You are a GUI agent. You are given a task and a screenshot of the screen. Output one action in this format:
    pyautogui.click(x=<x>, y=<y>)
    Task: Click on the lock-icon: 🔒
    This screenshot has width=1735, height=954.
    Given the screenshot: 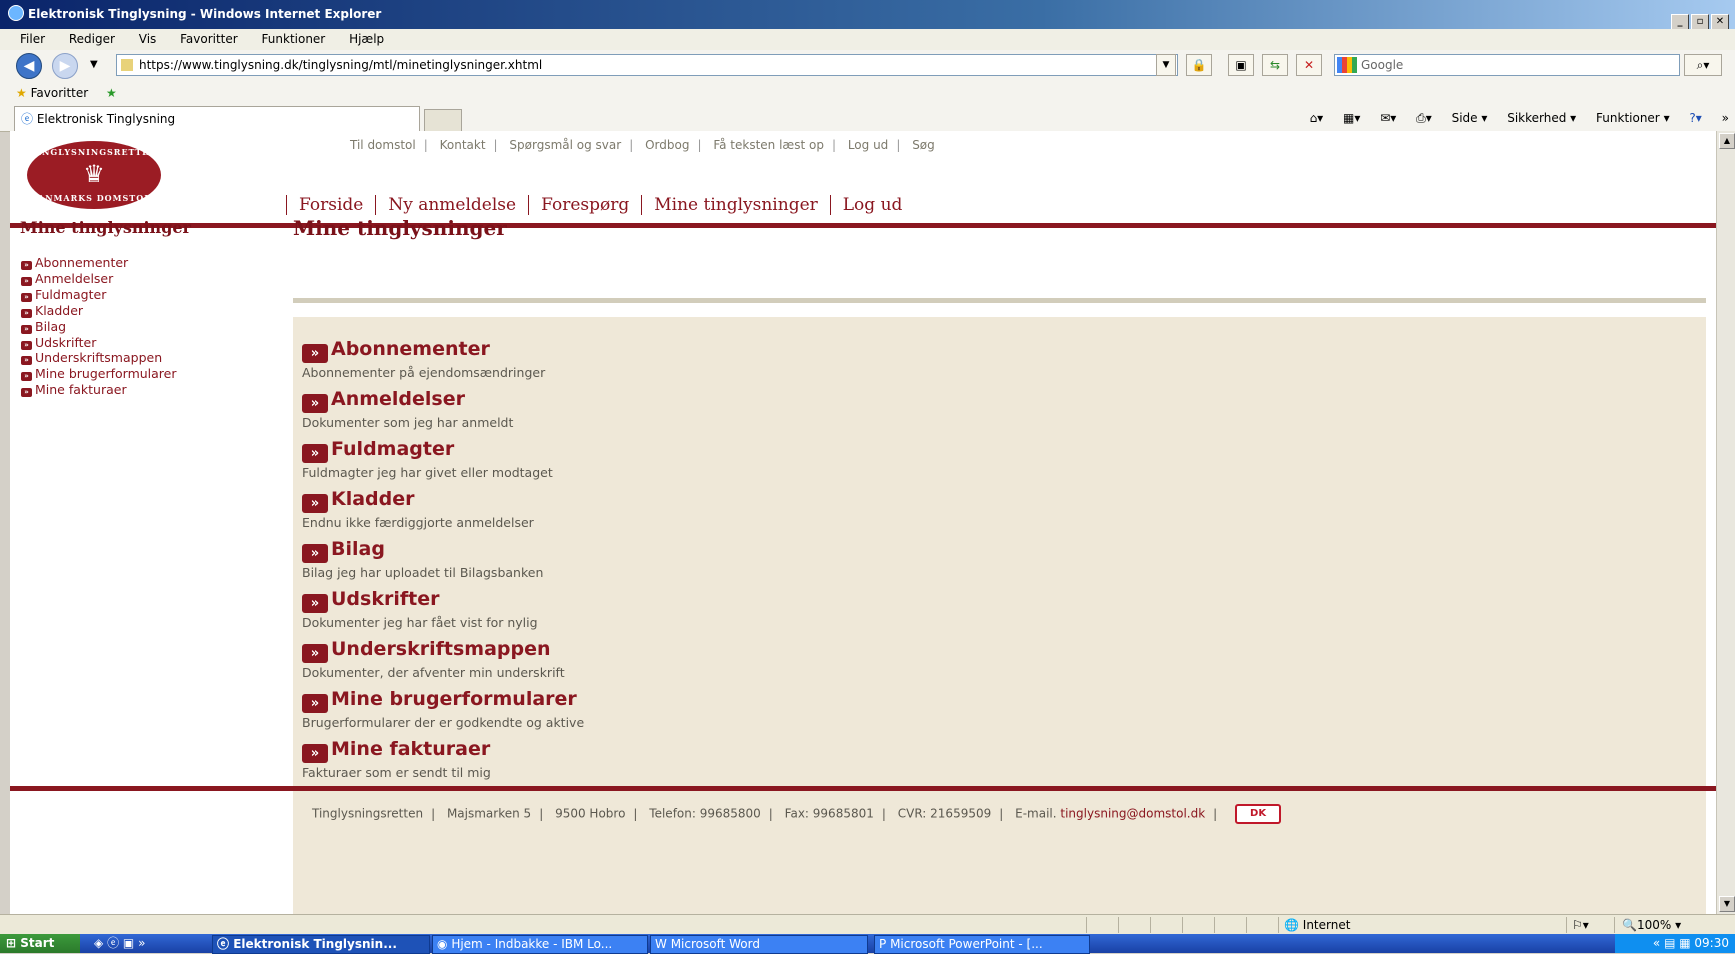 What is the action you would take?
    pyautogui.click(x=1199, y=65)
    